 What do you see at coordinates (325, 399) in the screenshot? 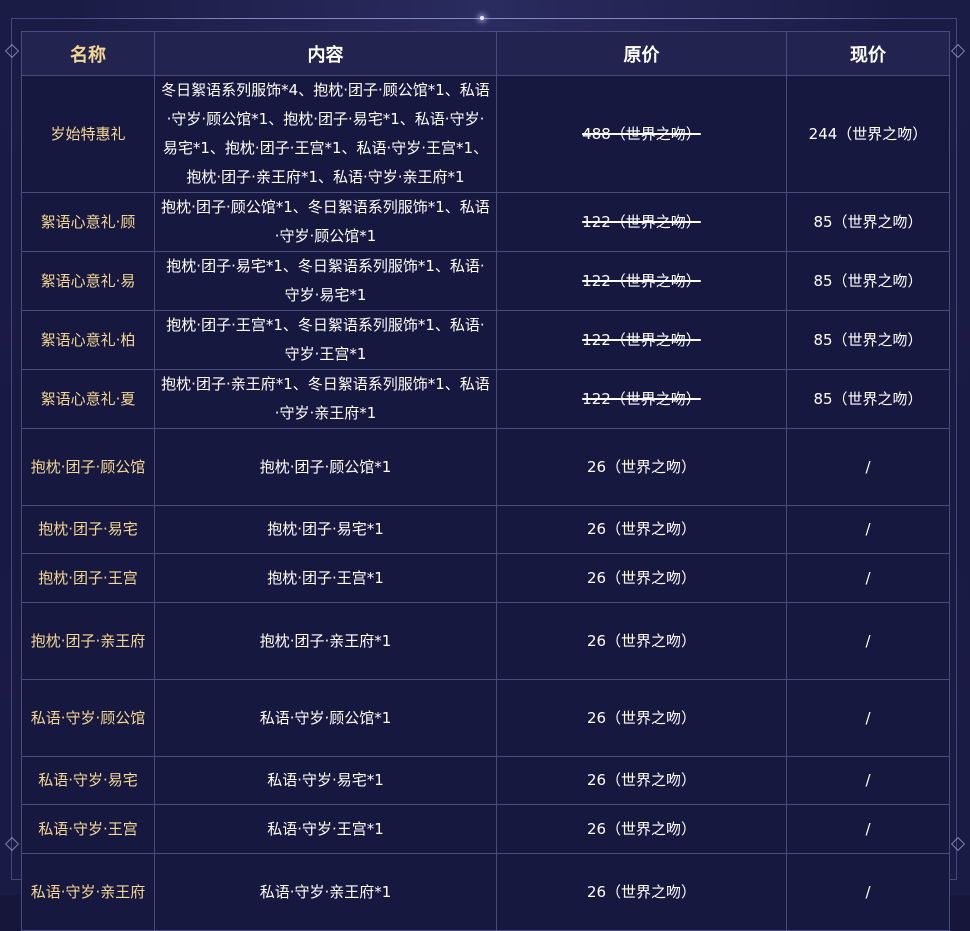
I see `item-content: 抱枕·团子·亲王府*1、冬日絮语系列服饰*1、私语·守岁·亲王府*1` at bounding box center [325, 399].